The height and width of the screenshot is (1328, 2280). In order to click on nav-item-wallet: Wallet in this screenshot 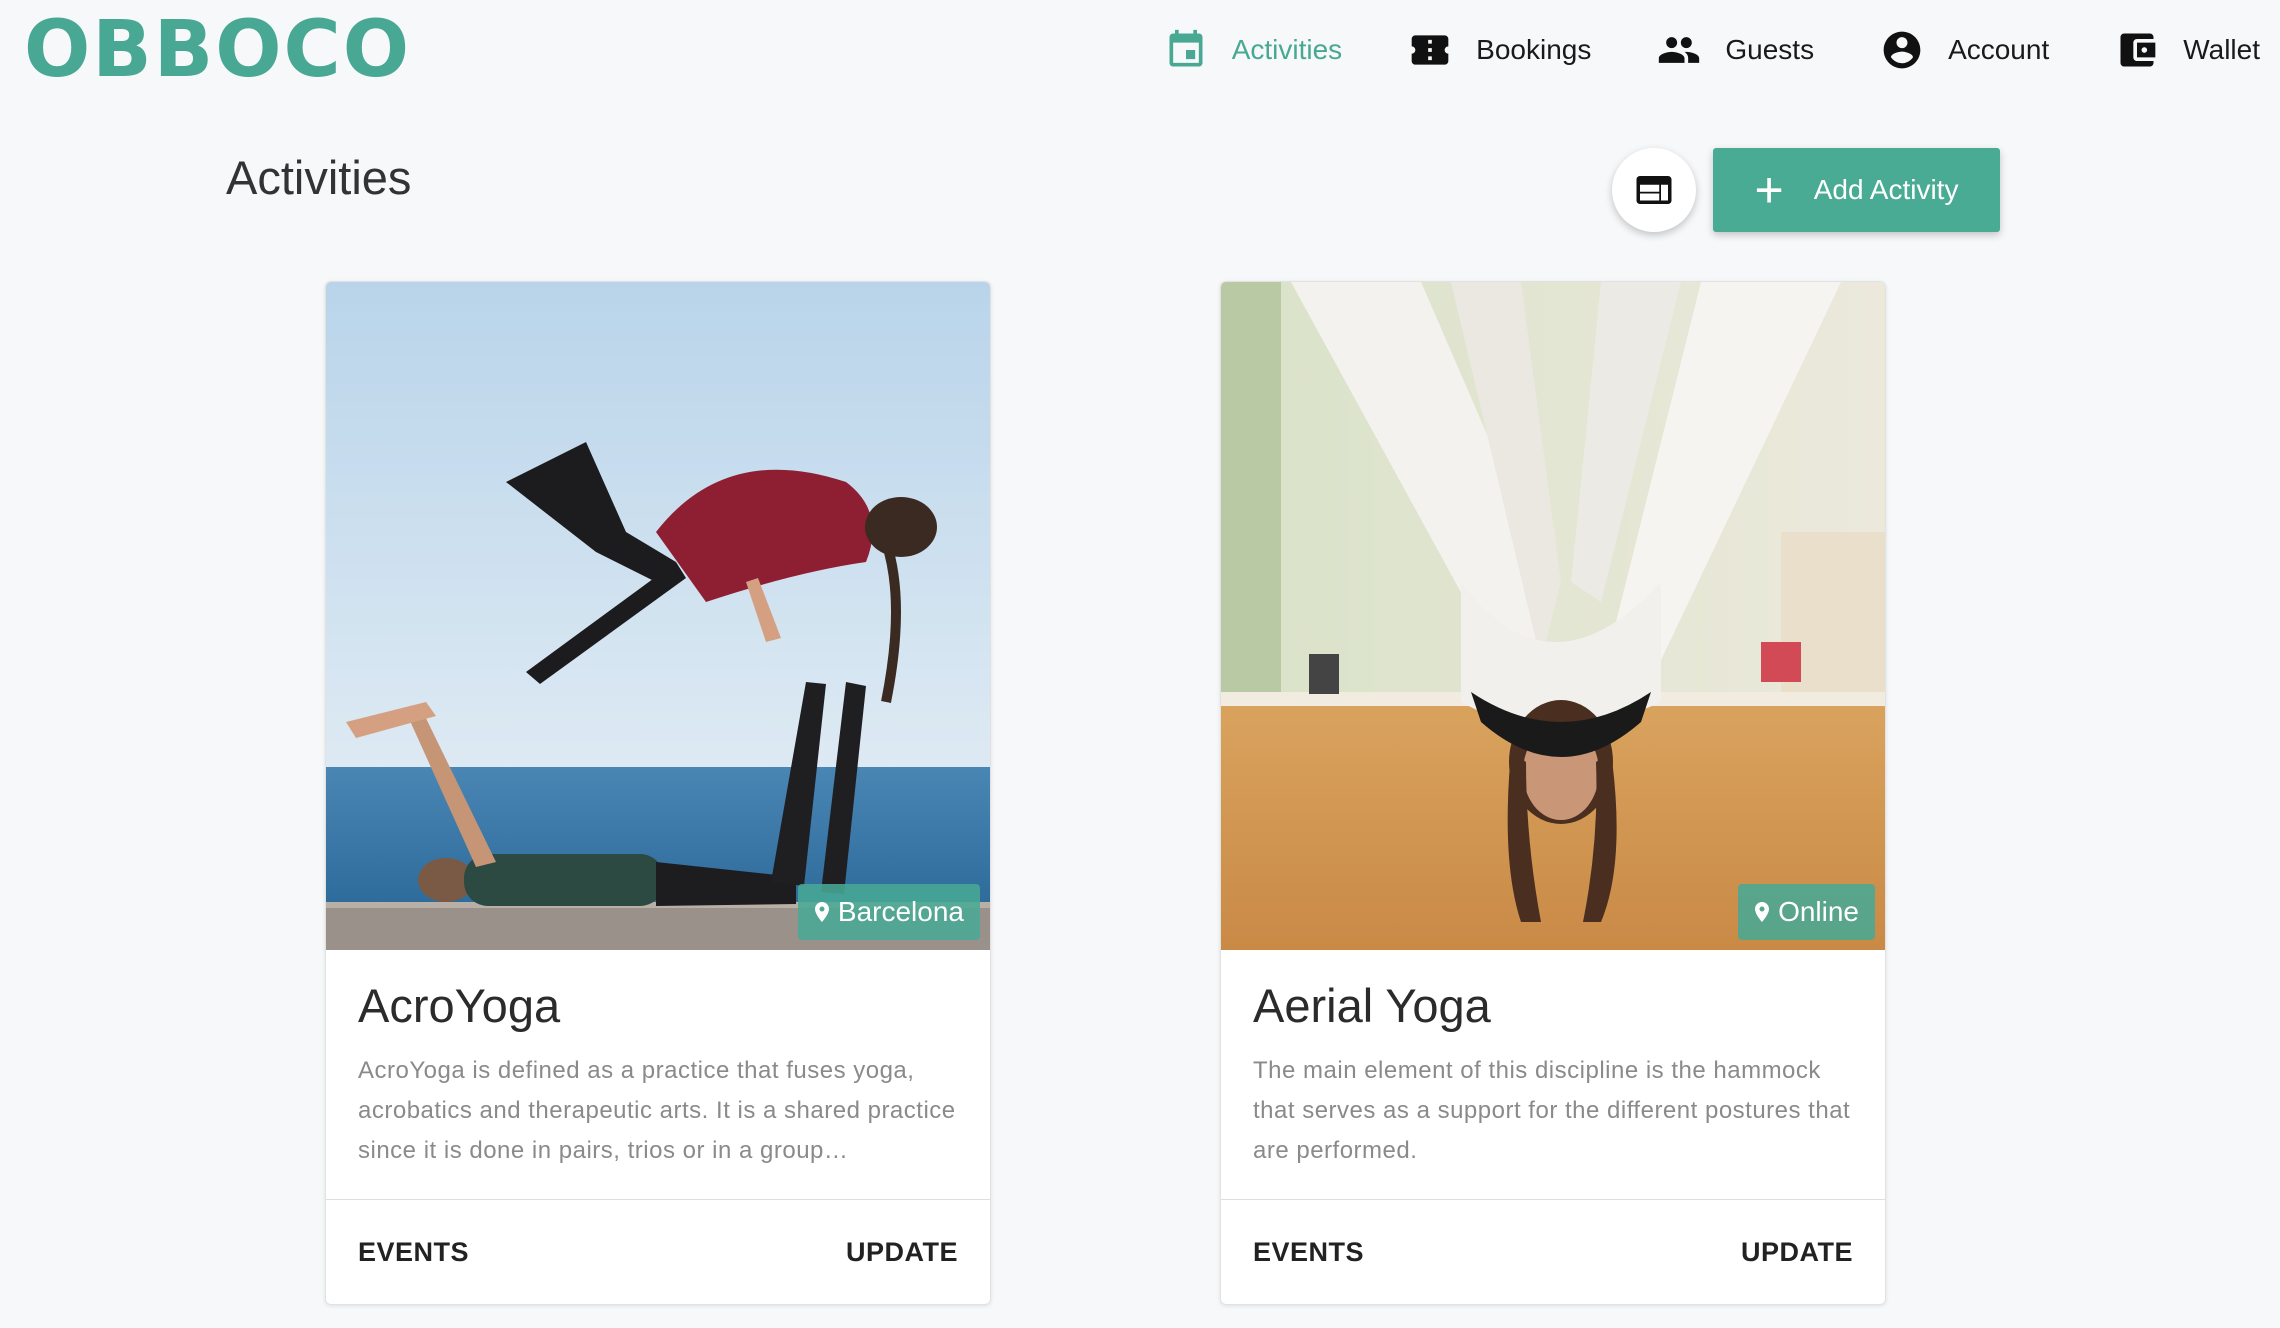, I will do `click(2187, 50)`.